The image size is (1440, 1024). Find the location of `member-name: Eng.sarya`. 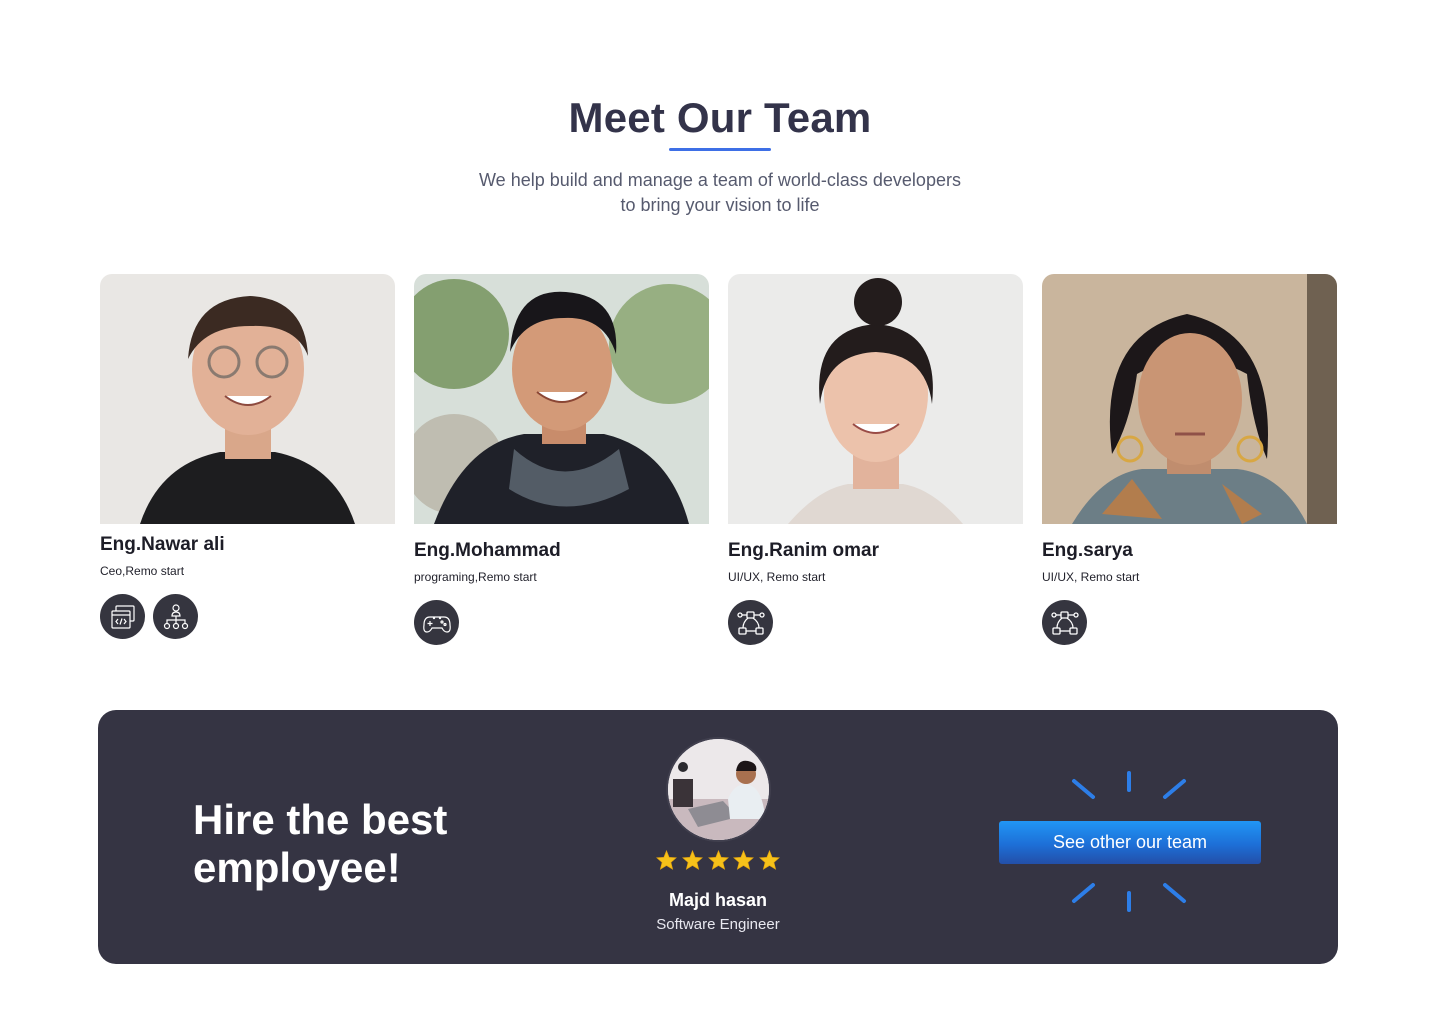

member-name: Eng.sarya is located at coordinates (1087, 550).